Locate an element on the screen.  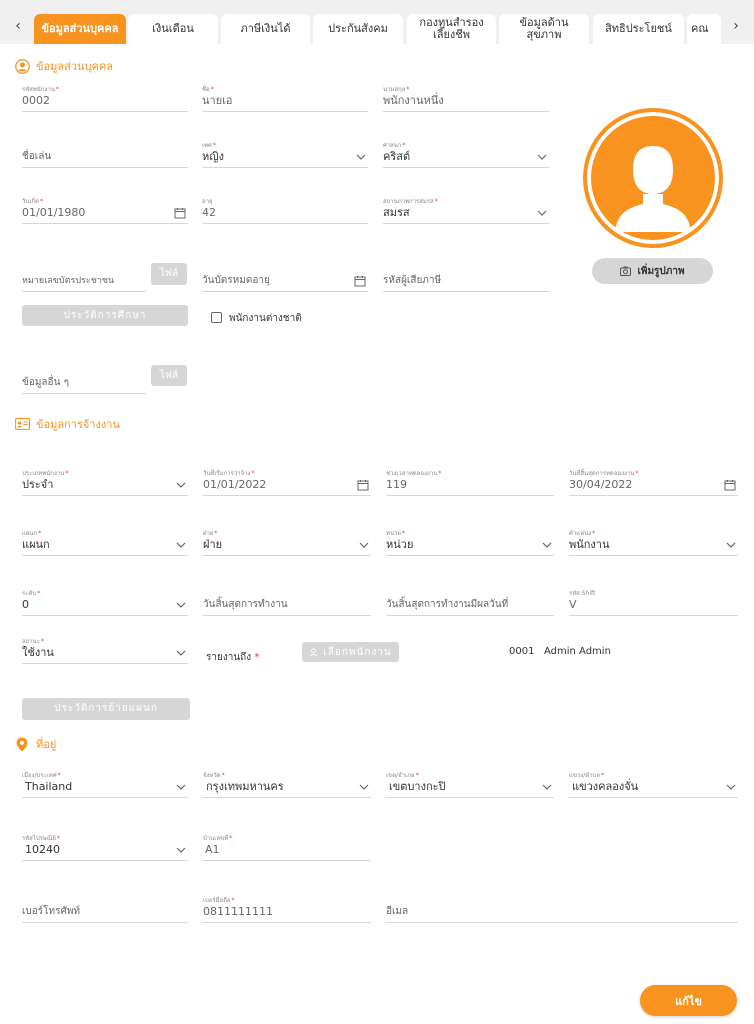
district-select: เขต/อำเภอ* เขตบางกะปิ is located at coordinates (470, 784).